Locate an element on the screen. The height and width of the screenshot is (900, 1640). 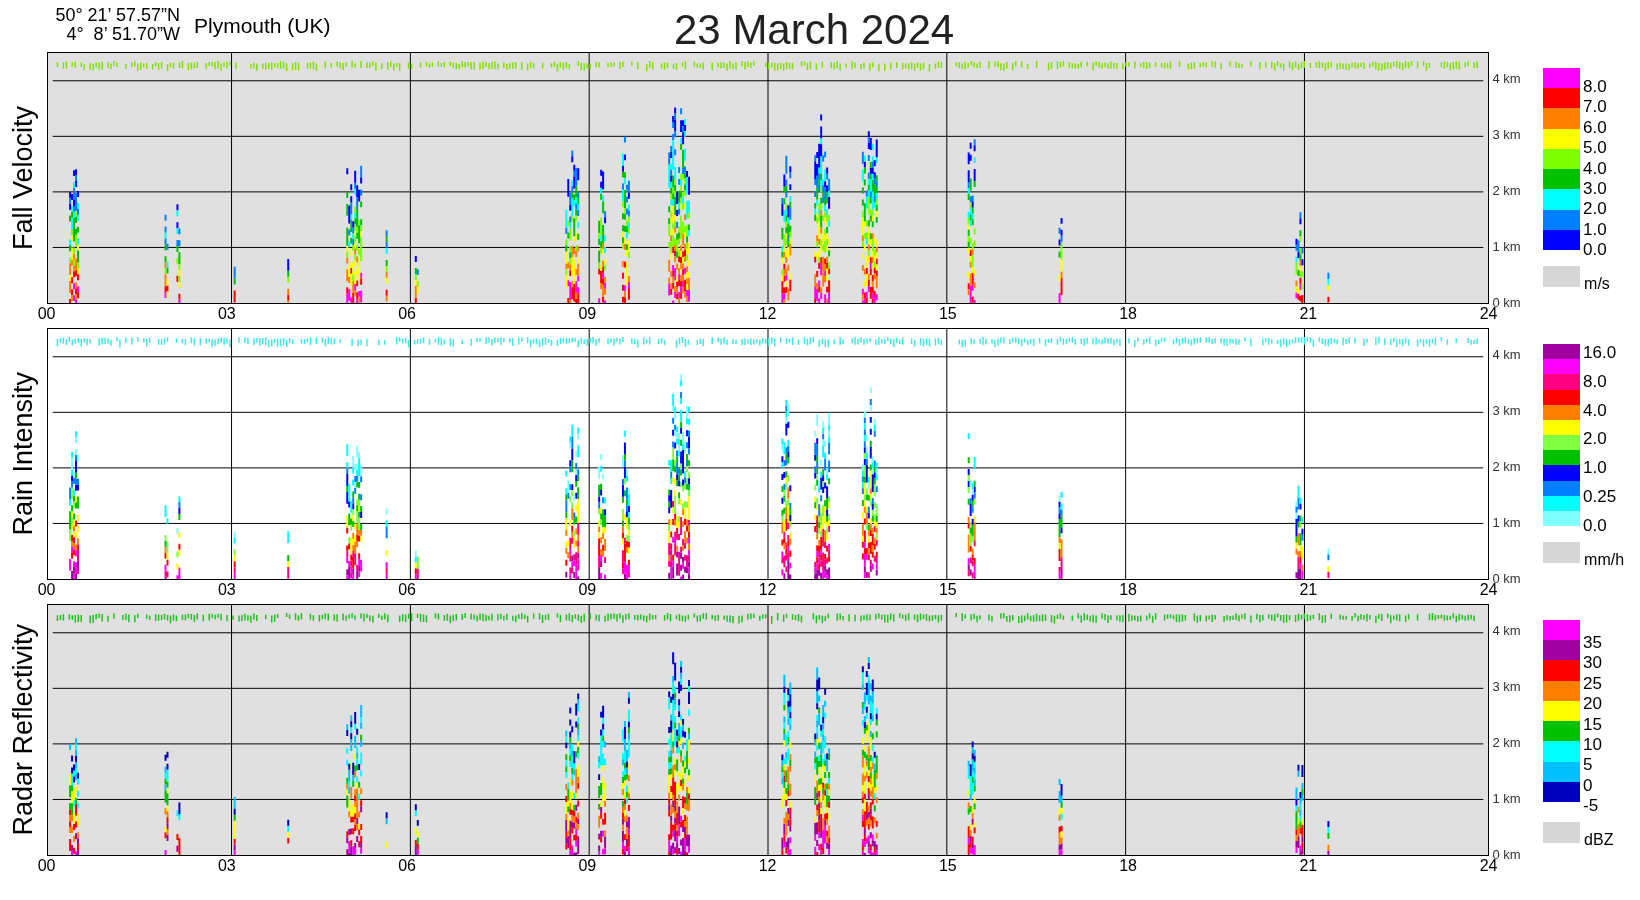
unit-label: m/s is located at coordinates (1597, 284).